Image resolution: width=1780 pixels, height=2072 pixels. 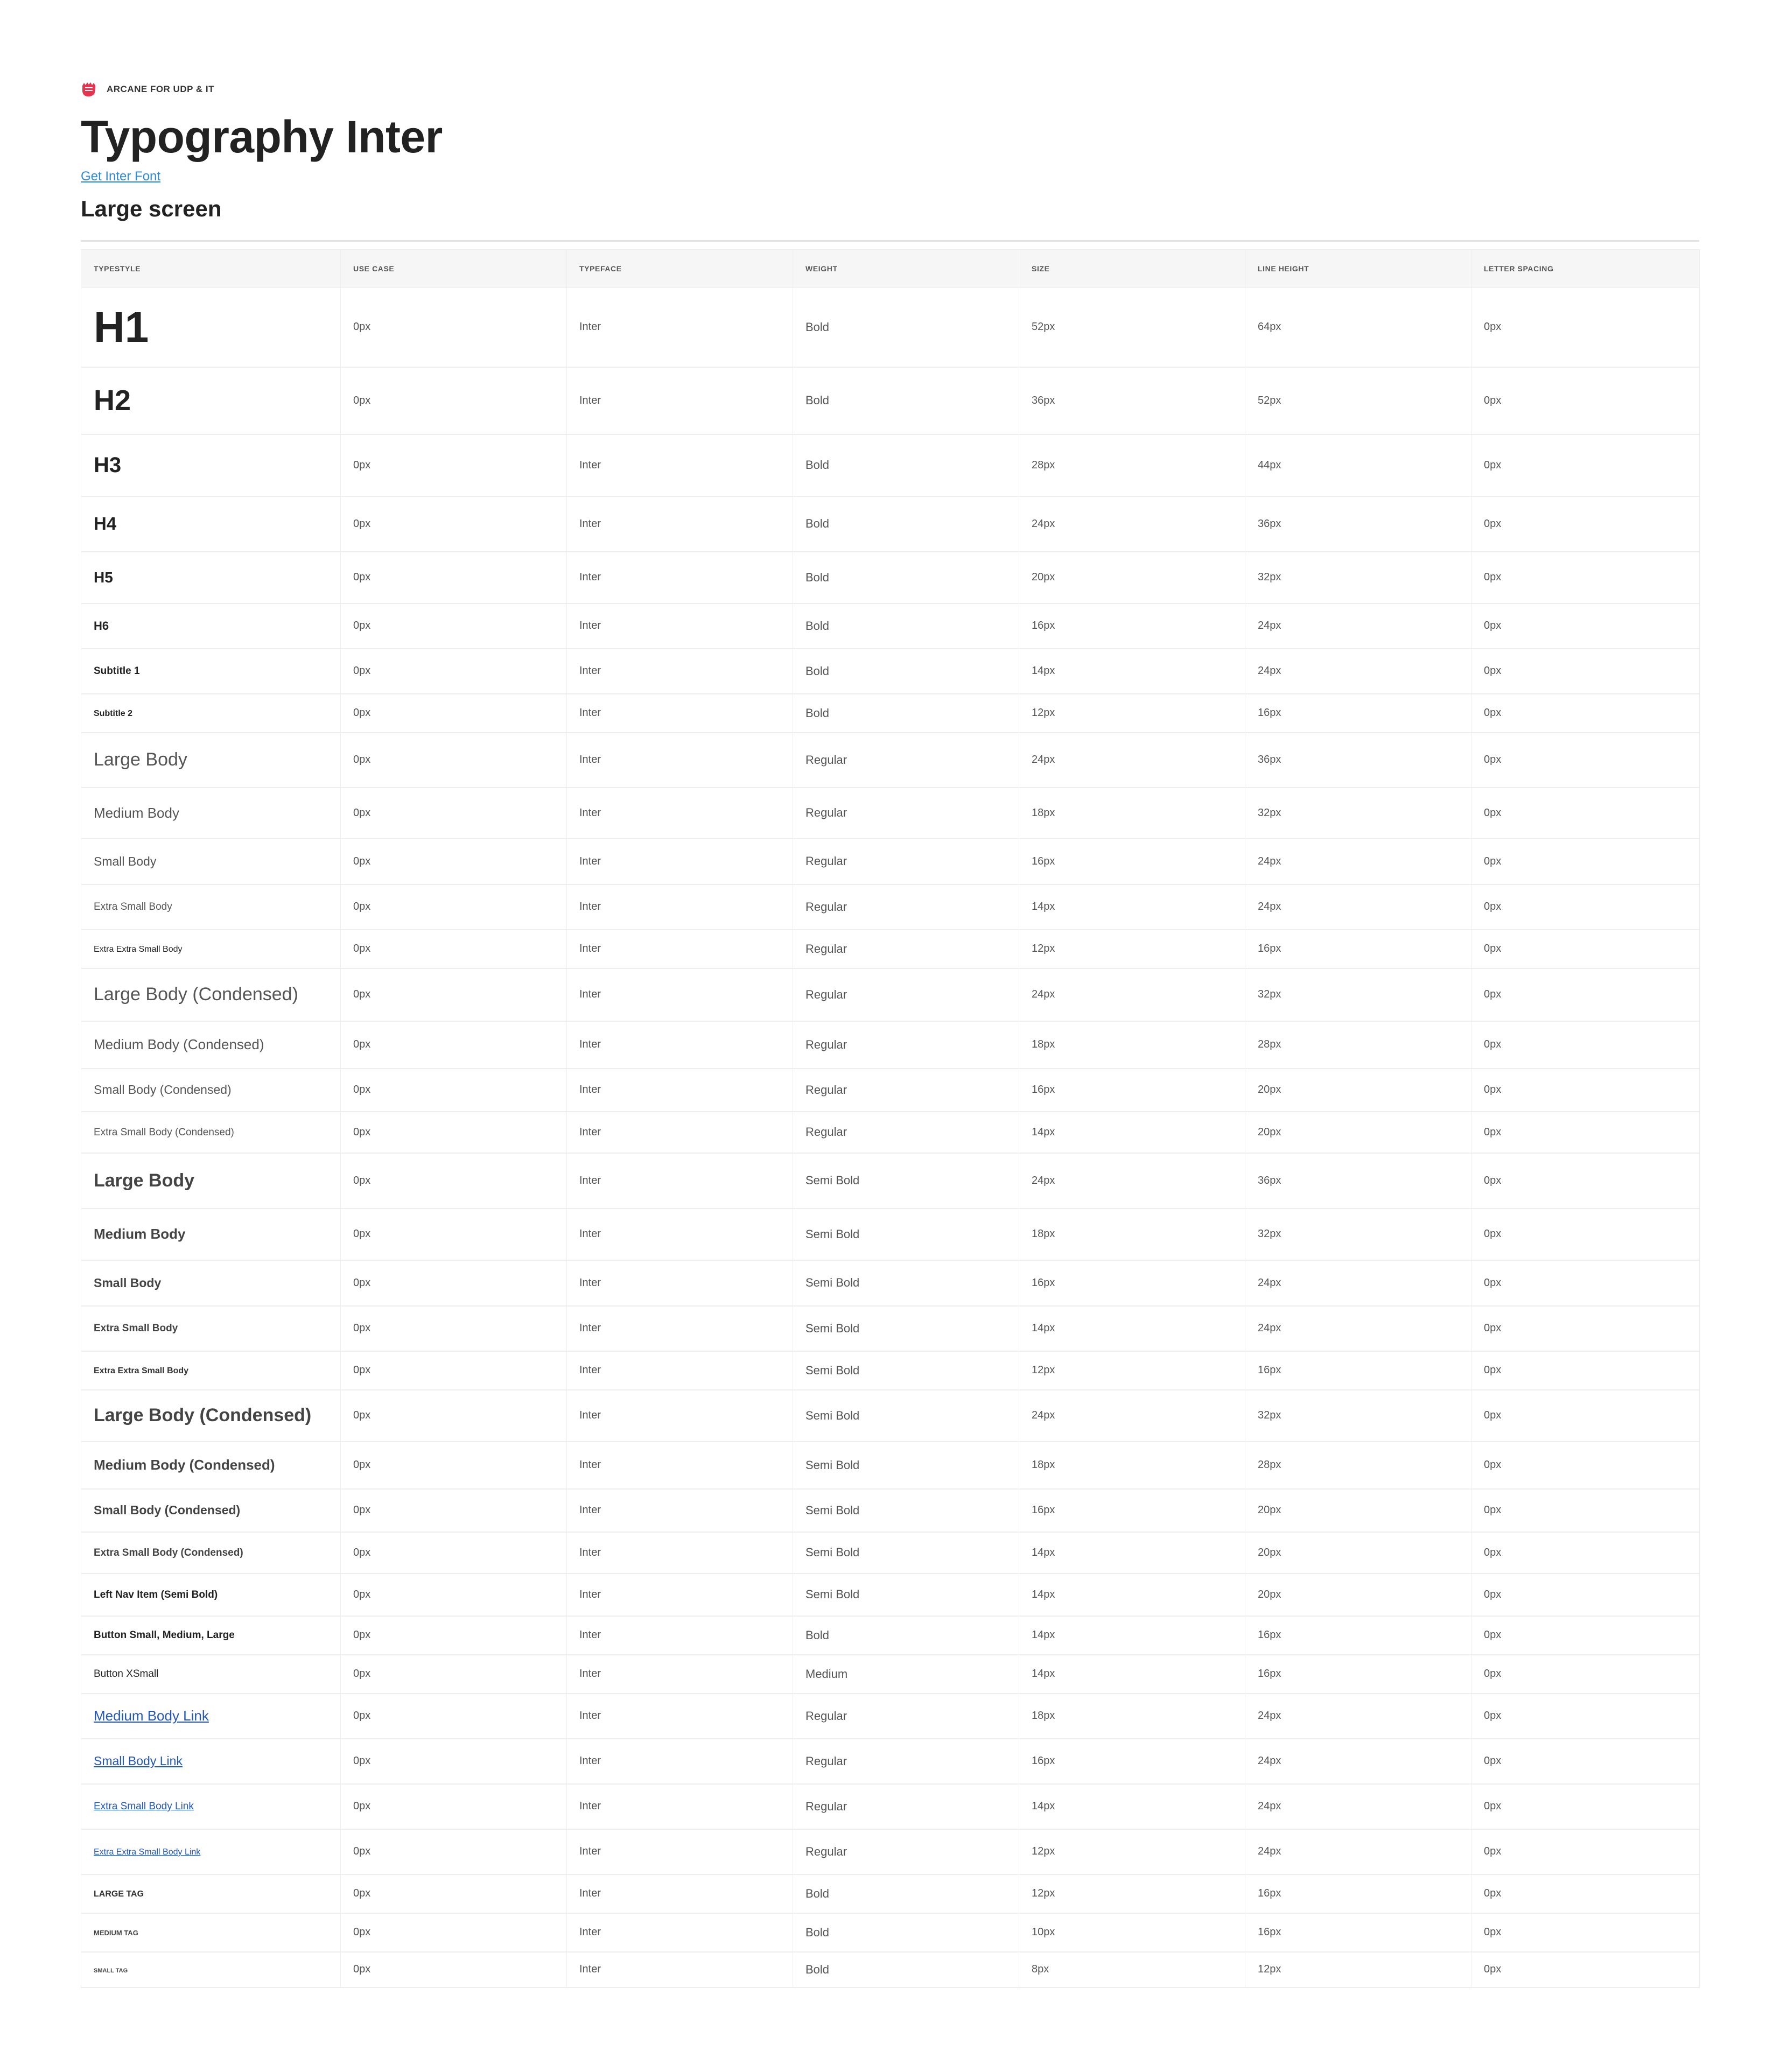 What do you see at coordinates (211, 1595) in the screenshot?
I see `typestyle-cell: Left Nav Item (Semi Bold)` at bounding box center [211, 1595].